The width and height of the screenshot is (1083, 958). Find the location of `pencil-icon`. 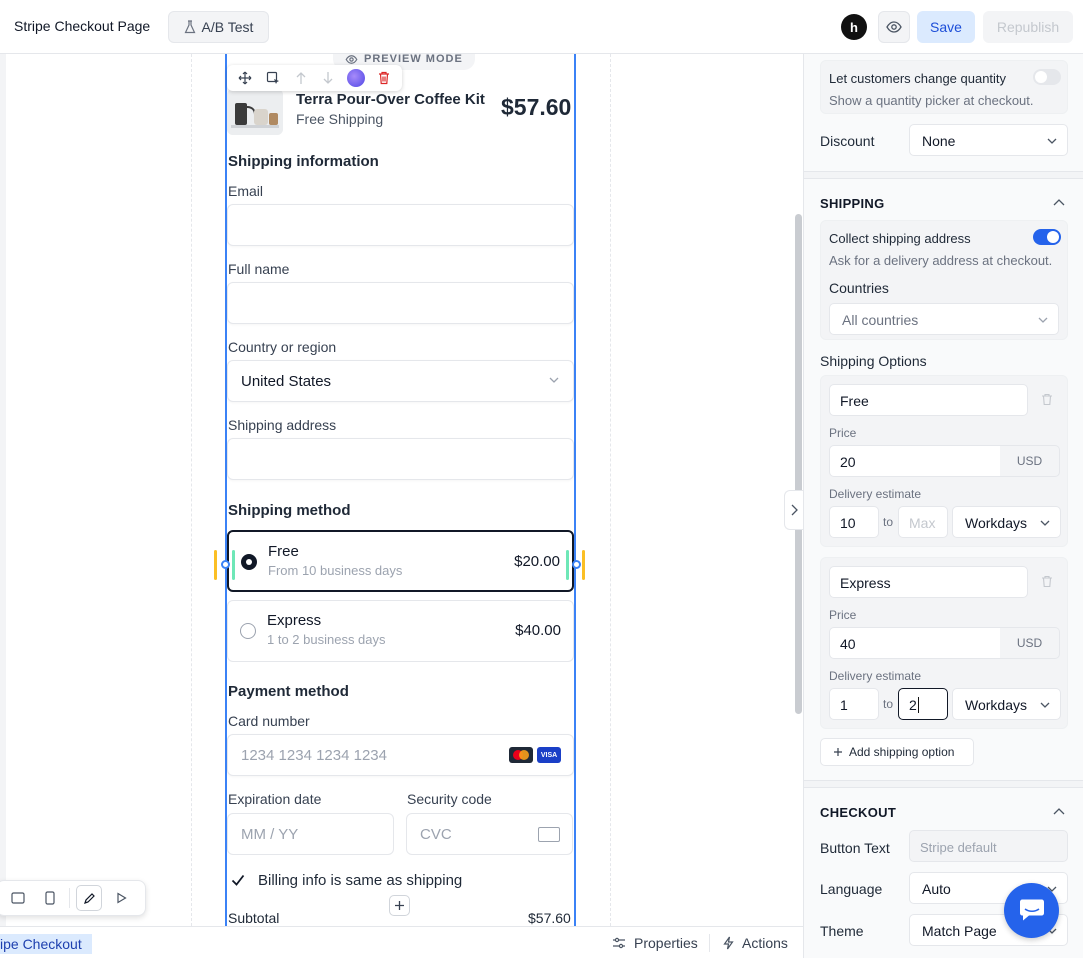

pencil-icon is located at coordinates (89, 898).